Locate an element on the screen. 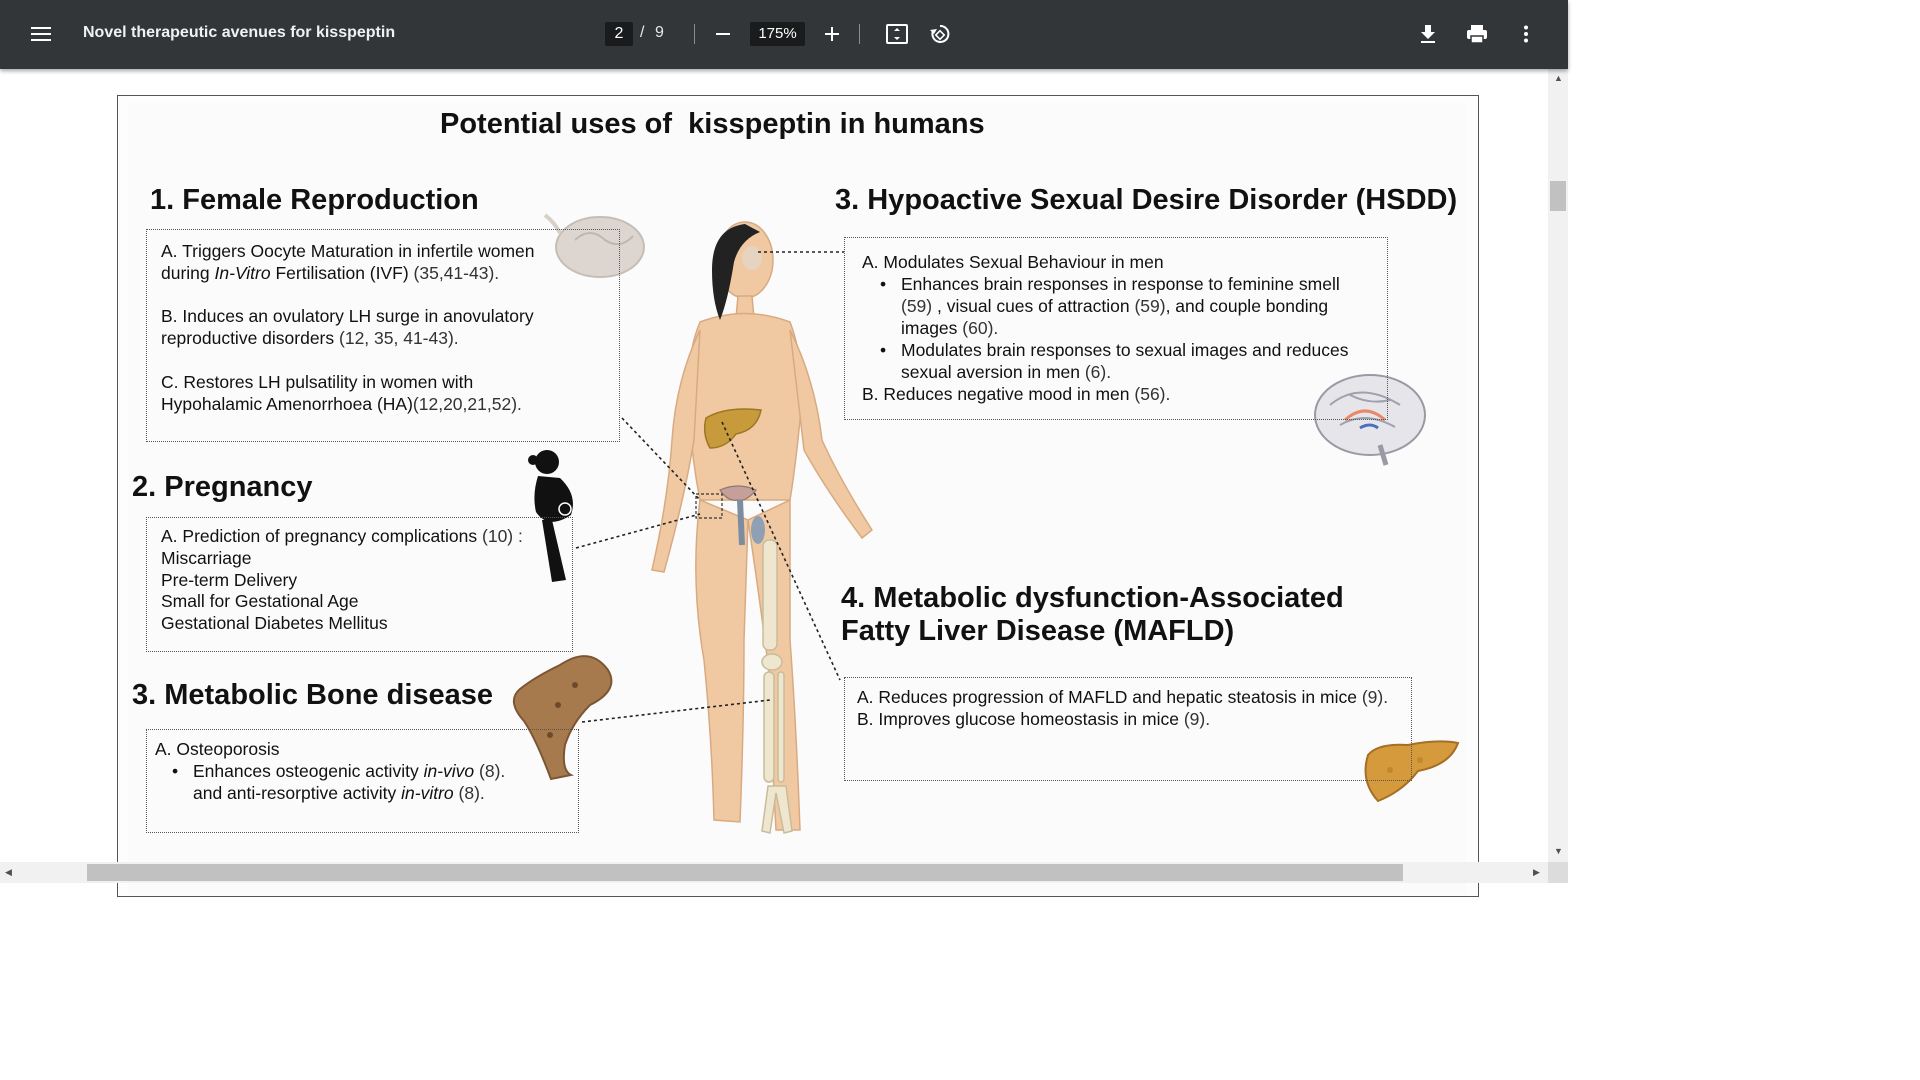  scroll-left-arrow-icon: ◀ is located at coordinates (8, 872).